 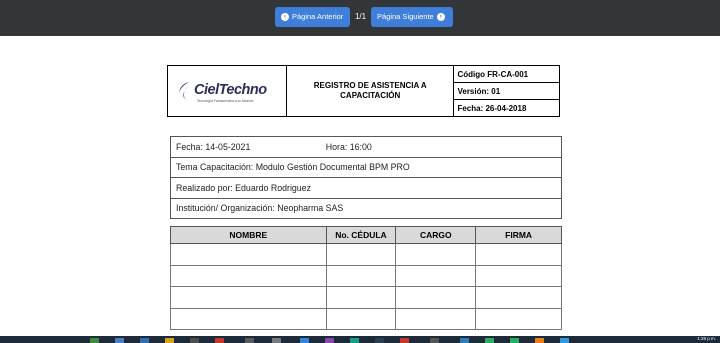 I want to click on column-header-cargo: CARGO, so click(x=436, y=235).